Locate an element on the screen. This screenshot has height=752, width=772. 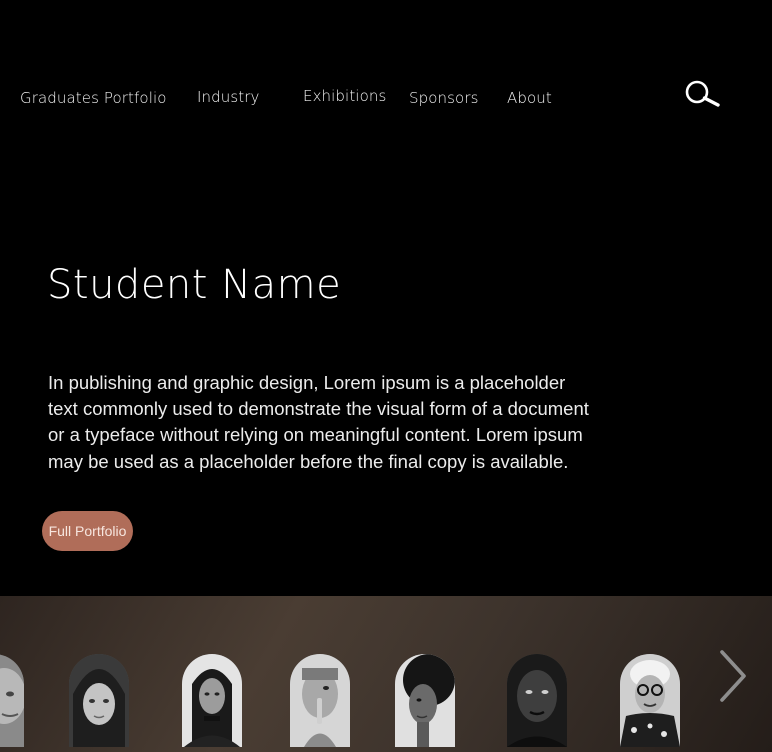
nav-industry: Industry is located at coordinates (228, 97).